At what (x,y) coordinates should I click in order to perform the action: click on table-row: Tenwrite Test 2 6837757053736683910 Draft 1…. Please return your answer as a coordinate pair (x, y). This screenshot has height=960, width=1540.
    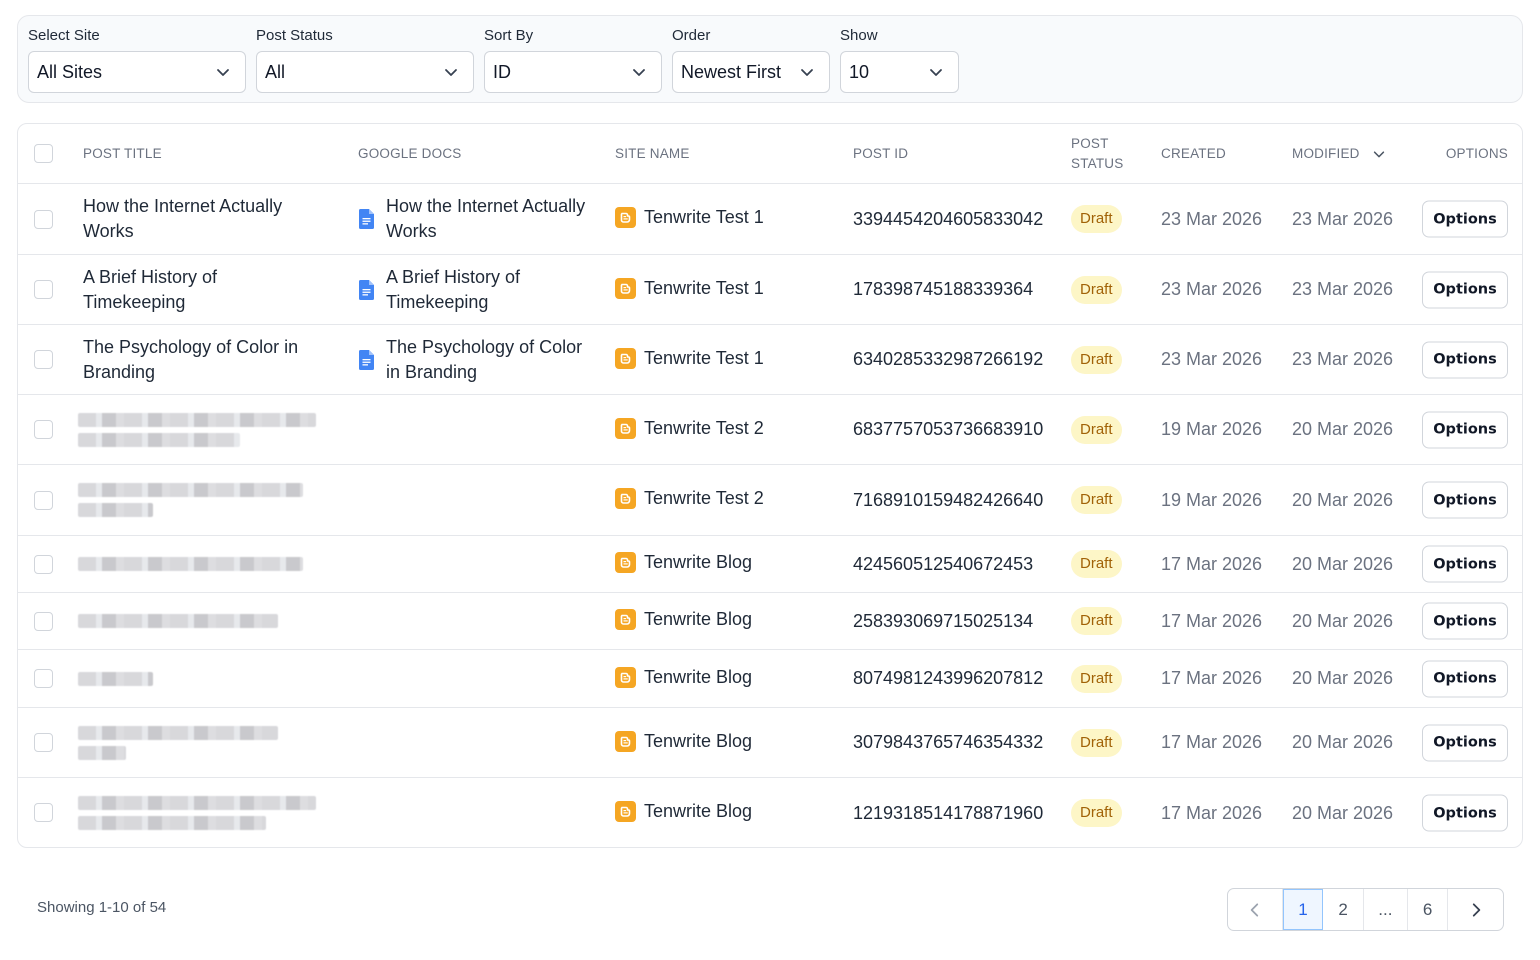
    Looking at the image, I should click on (770, 430).